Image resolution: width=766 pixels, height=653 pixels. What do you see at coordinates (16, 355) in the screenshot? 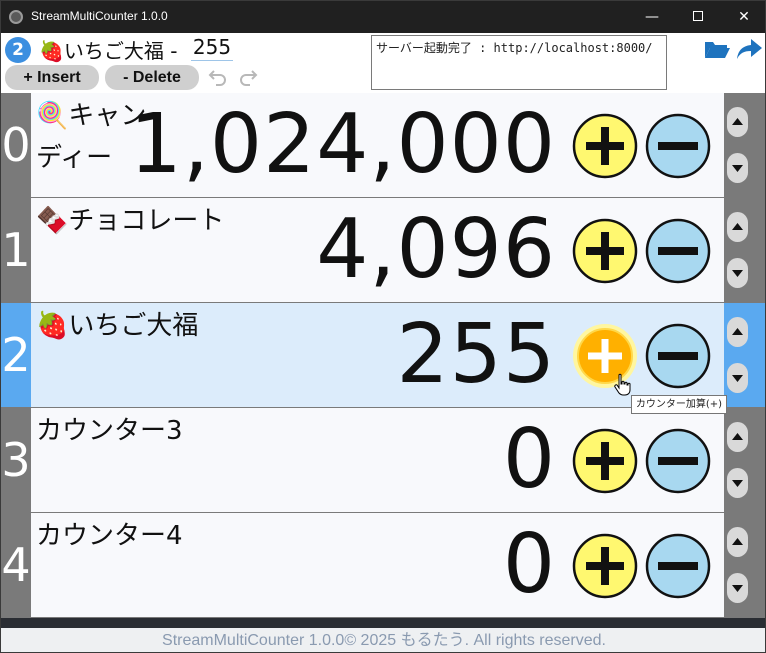
I see `row-index: 2` at bounding box center [16, 355].